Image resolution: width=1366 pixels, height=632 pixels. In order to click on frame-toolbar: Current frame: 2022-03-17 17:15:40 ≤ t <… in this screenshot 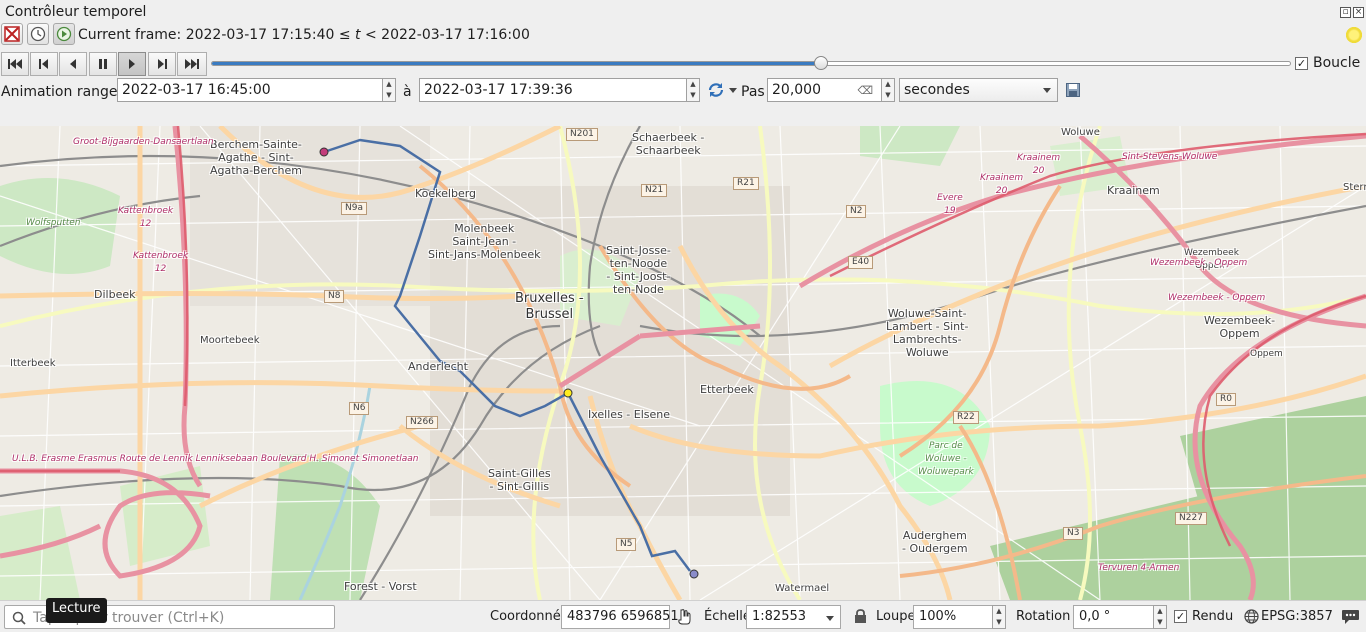, I will do `click(683, 35)`.